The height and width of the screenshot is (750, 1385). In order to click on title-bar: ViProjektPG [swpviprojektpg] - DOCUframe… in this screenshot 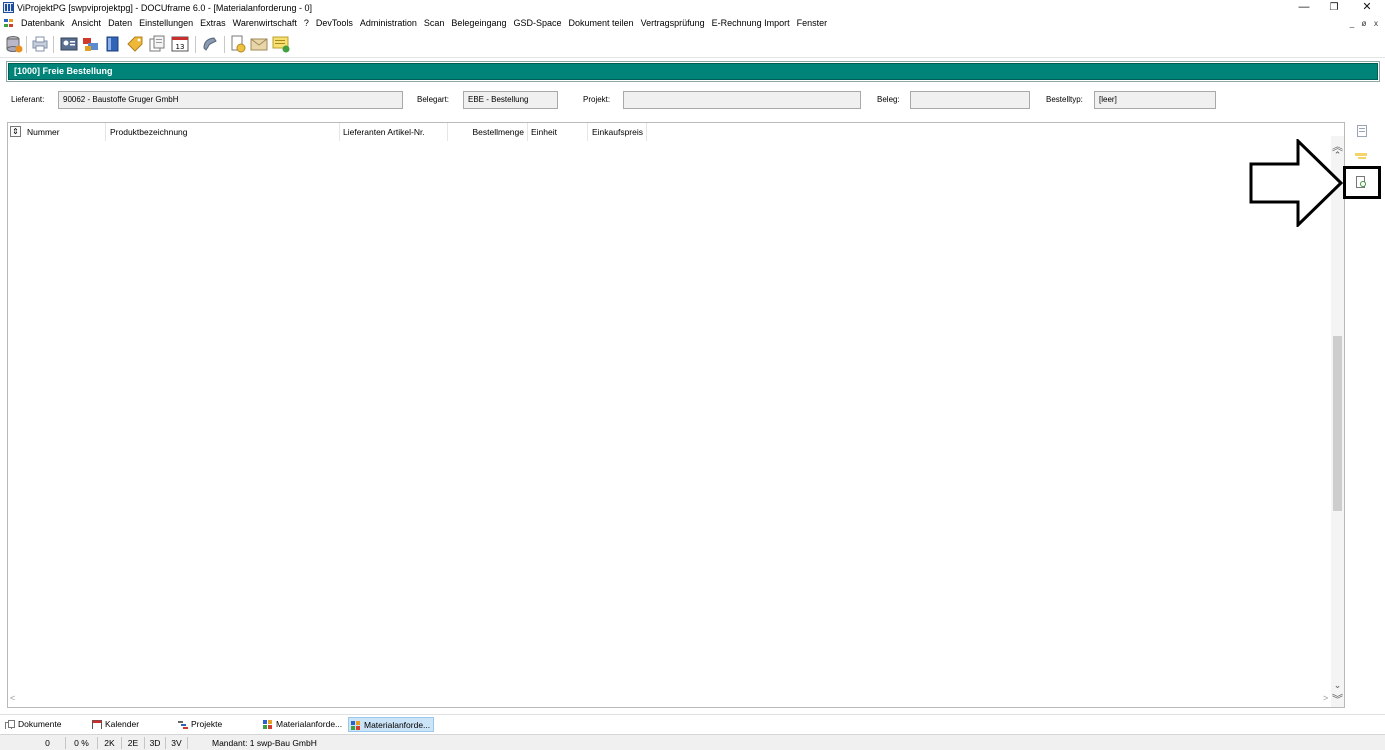, I will do `click(692, 8)`.